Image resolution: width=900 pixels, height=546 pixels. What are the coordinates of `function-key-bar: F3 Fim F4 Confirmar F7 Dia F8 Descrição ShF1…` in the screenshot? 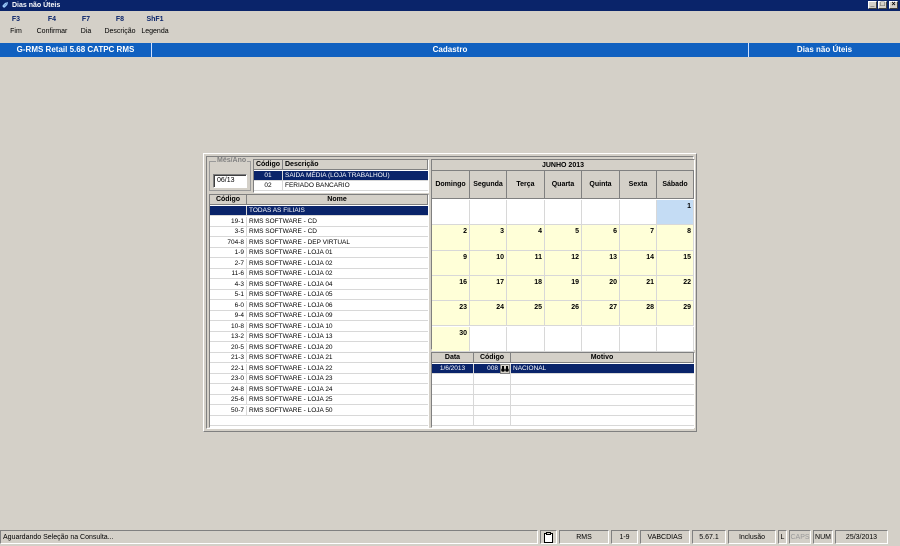 It's located at (450, 28).